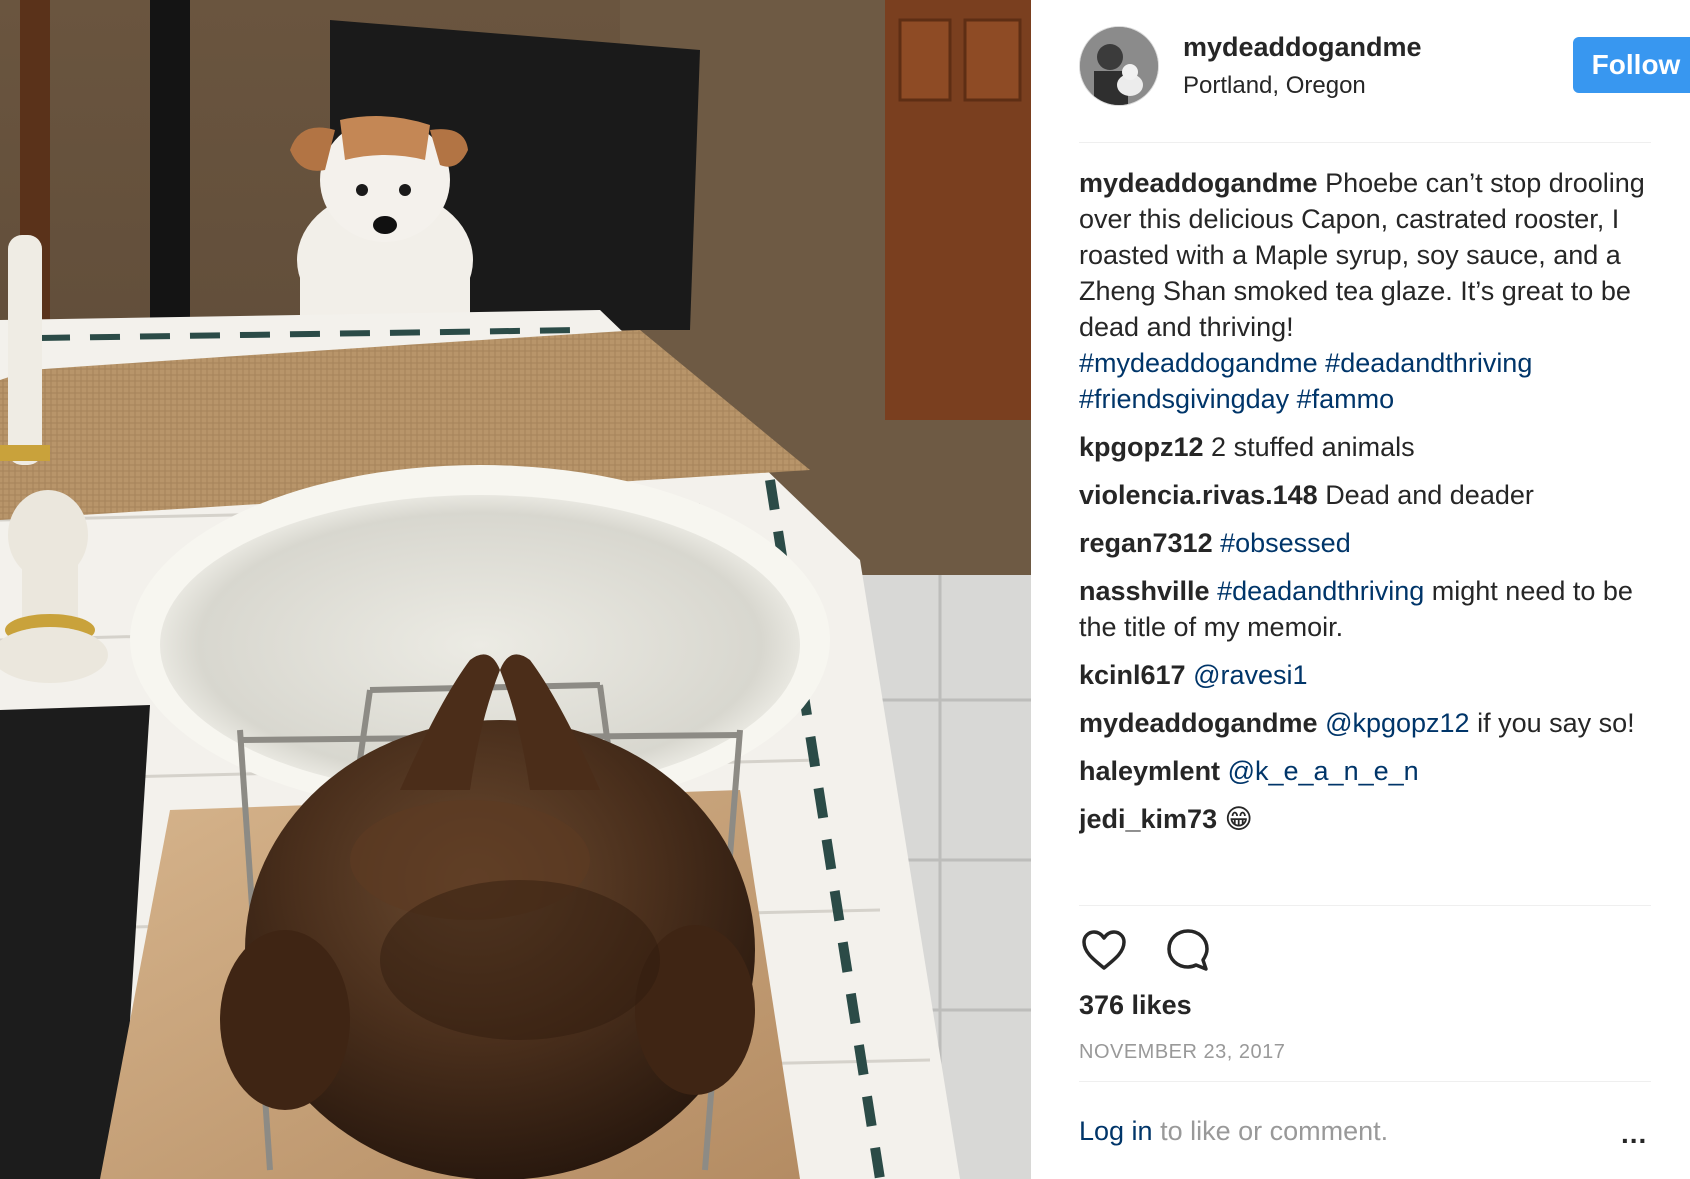 This screenshot has width=1690, height=1179. What do you see at coordinates (1556, 723) in the screenshot?
I see `comment-text: if you say so!` at bounding box center [1556, 723].